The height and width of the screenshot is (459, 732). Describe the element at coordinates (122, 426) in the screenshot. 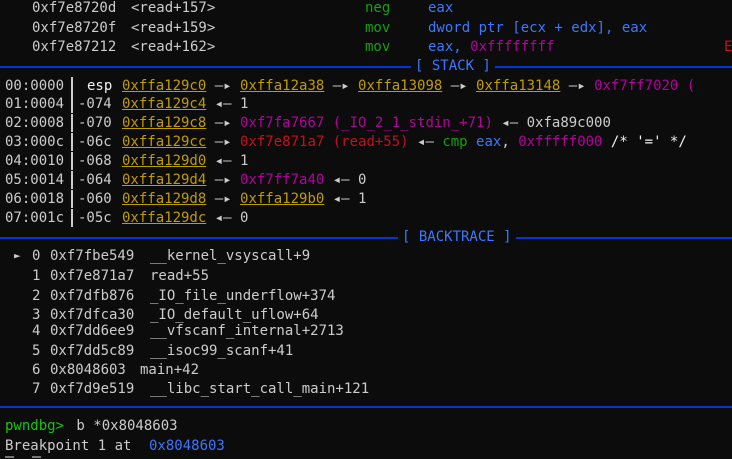

I see `command-input: b *0x8048603` at that location.